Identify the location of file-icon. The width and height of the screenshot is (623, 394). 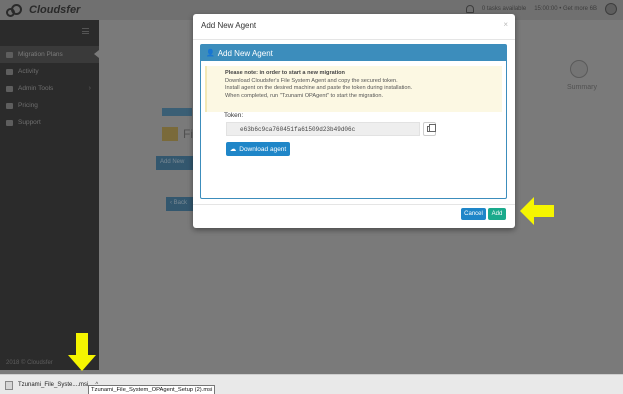
(9, 385).